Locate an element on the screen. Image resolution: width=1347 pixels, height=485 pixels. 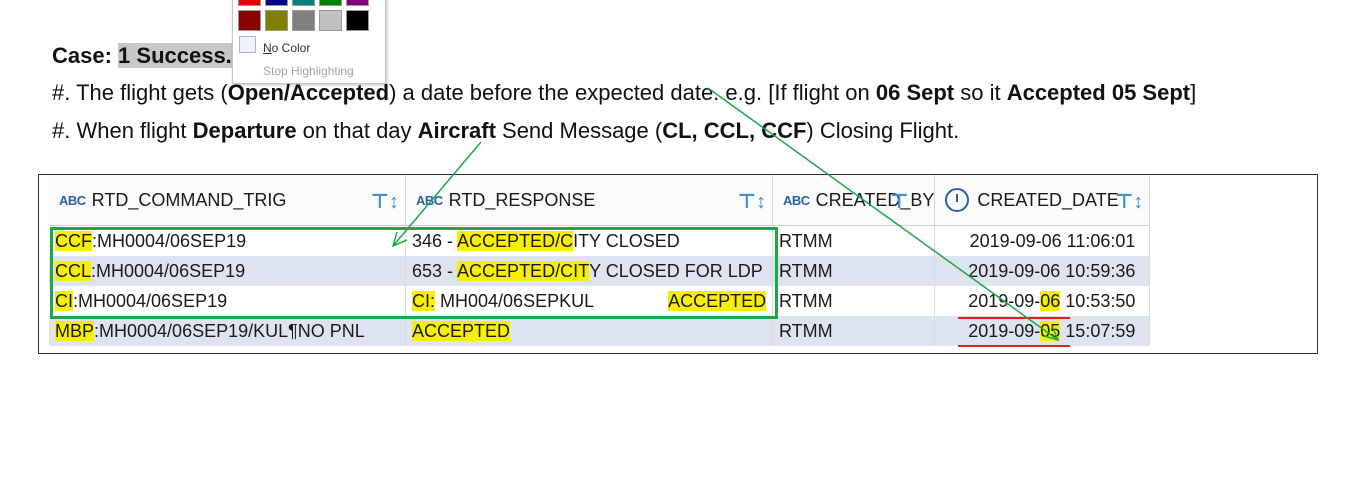
col-header-rtd-command-trig: ABC RTD_COMMAND_TRIG ⊤↕ is located at coordinates (227, 200).